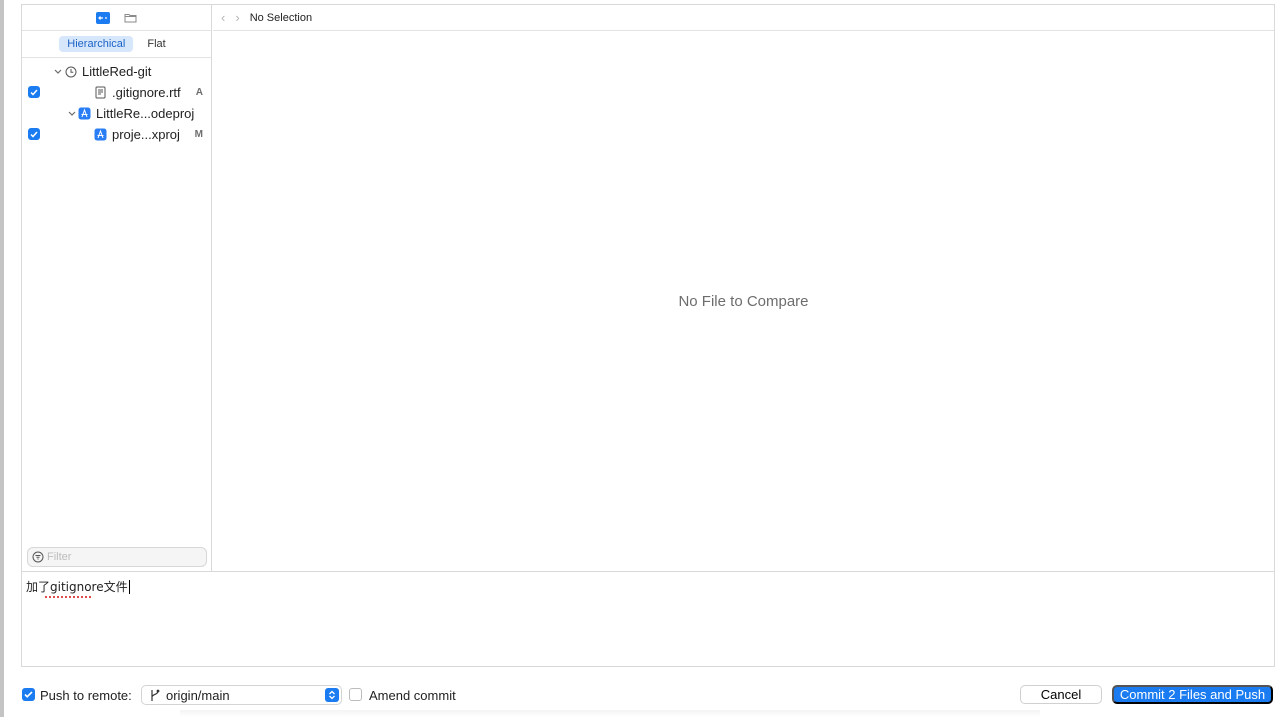 Image resolution: width=1280 pixels, height=717 pixels. What do you see at coordinates (156, 44) in the screenshot?
I see `segment-flat: Flat` at bounding box center [156, 44].